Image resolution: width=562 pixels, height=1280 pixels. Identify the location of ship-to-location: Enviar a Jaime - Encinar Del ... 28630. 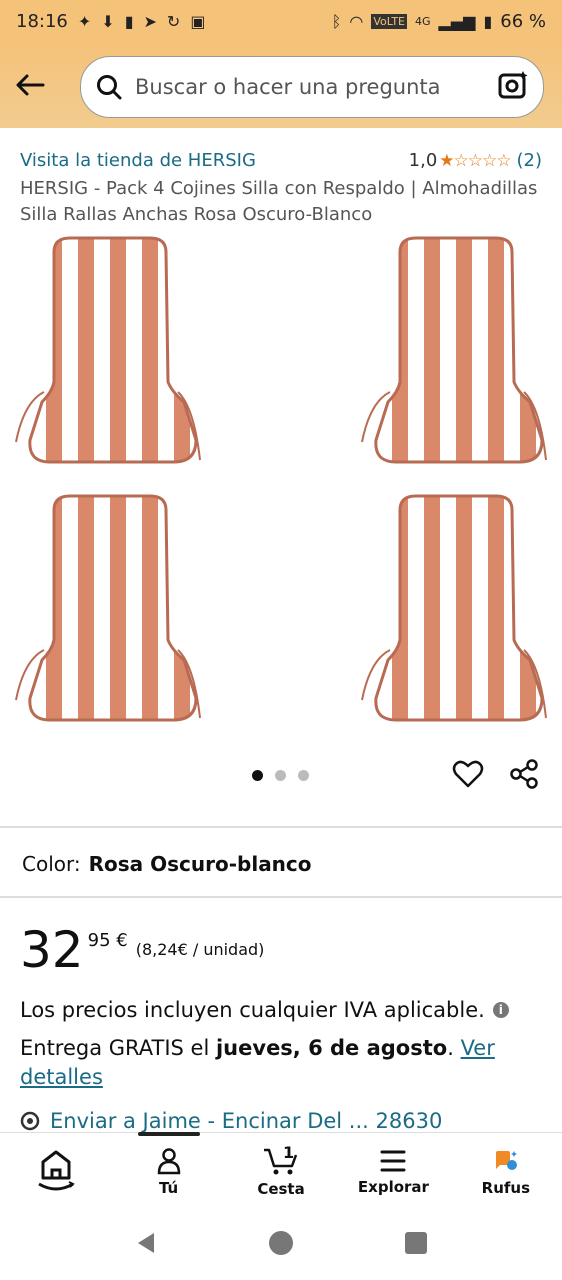
(231, 1121).